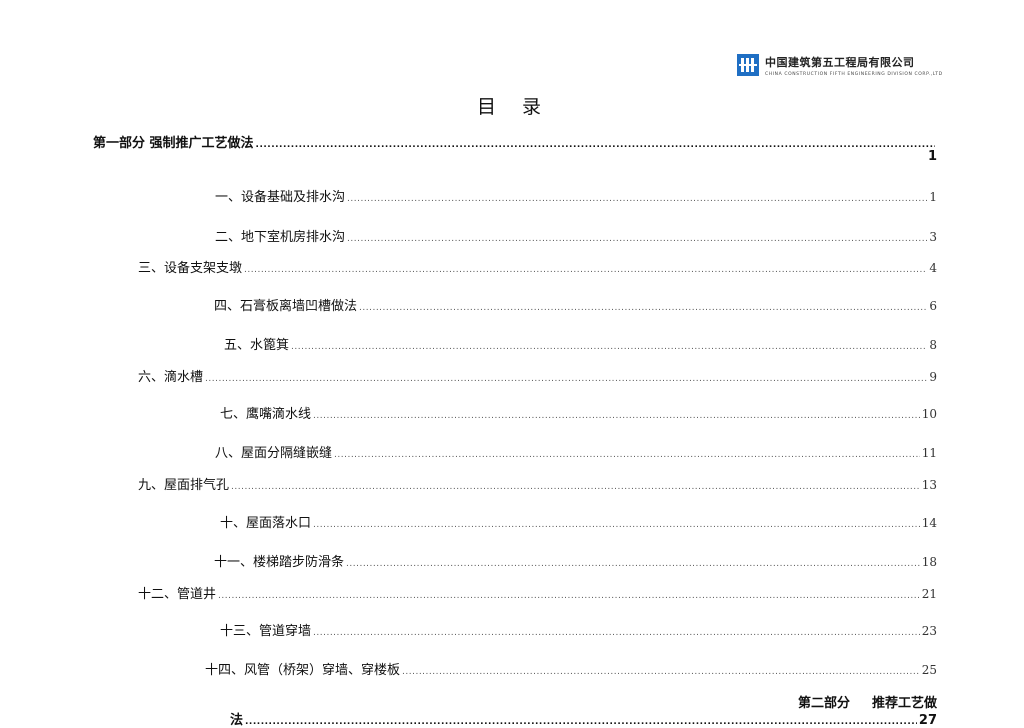 This screenshot has height=728, width=1024. I want to click on toc-entry: 九、屋面排气孔13, so click(537, 483).